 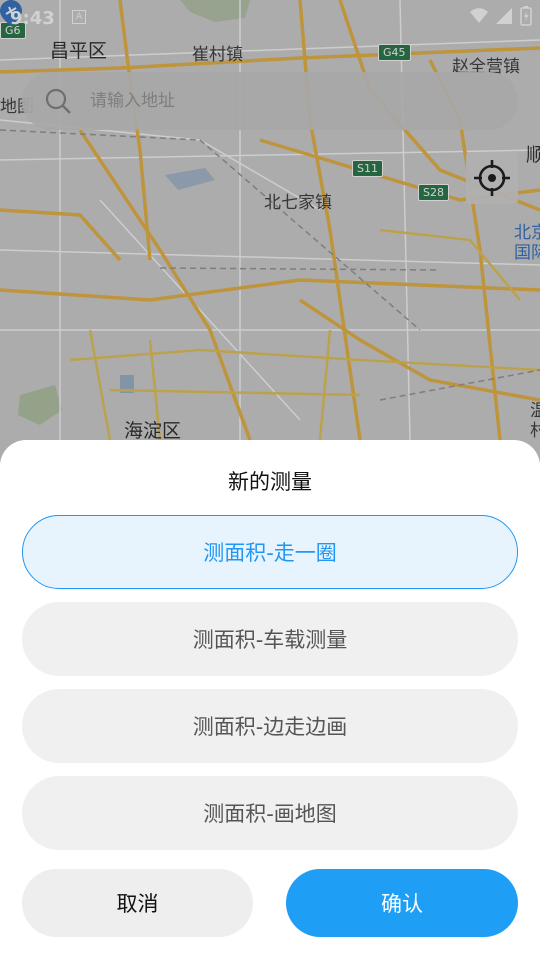 What do you see at coordinates (137, 903) in the screenshot?
I see `cancel-button: 取消` at bounding box center [137, 903].